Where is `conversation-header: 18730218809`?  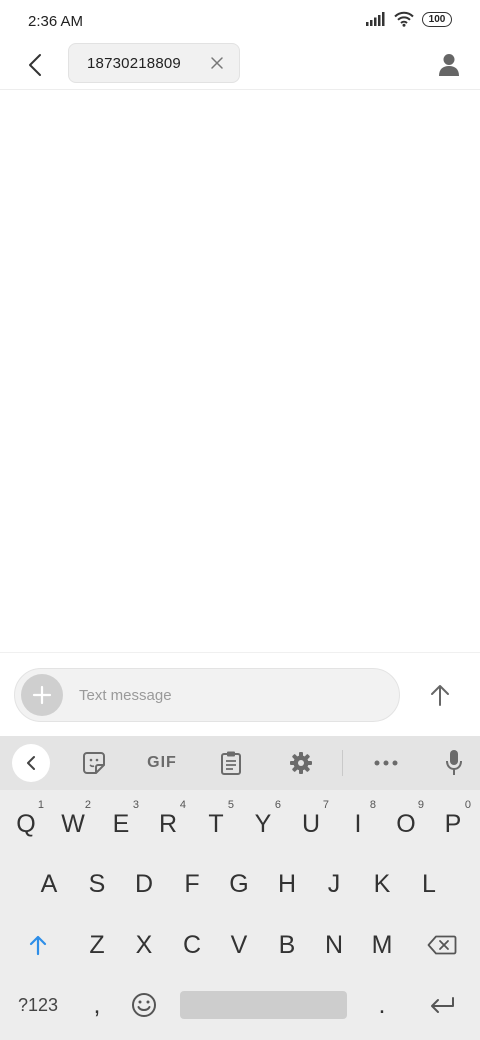 conversation-header: 18730218809 is located at coordinates (240, 66).